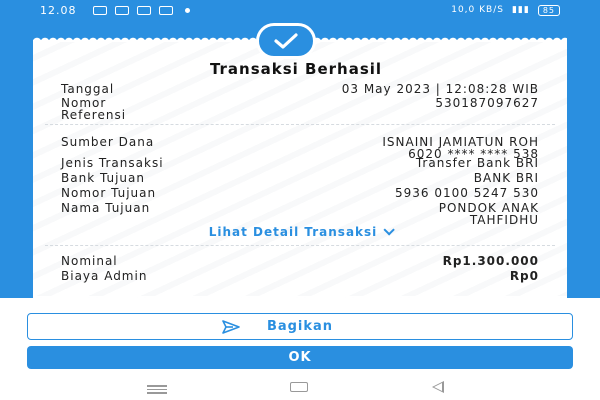 The image size is (600, 400). I want to click on home-icon, so click(299, 387).